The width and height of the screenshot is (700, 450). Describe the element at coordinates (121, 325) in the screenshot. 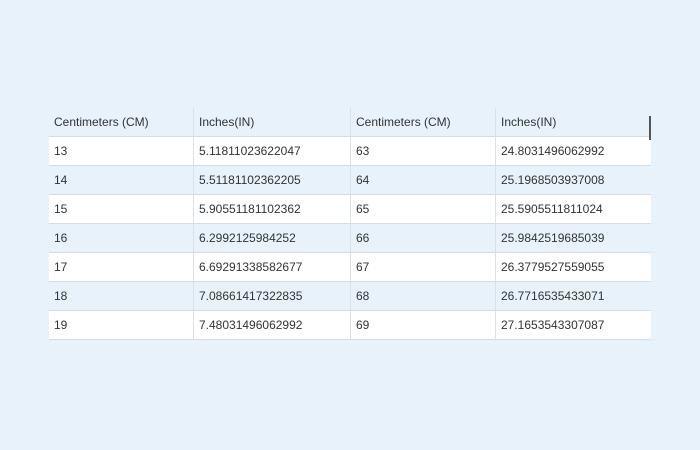

I see `cell-cm: 19` at that location.